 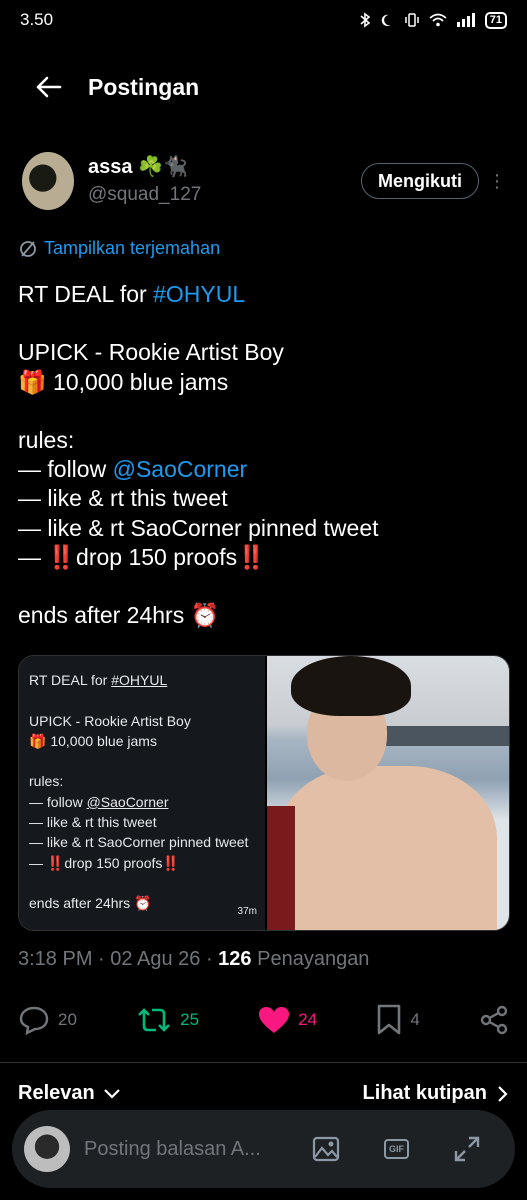 What do you see at coordinates (144, 195) in the screenshot?
I see `author-handle: @squad_127` at bounding box center [144, 195].